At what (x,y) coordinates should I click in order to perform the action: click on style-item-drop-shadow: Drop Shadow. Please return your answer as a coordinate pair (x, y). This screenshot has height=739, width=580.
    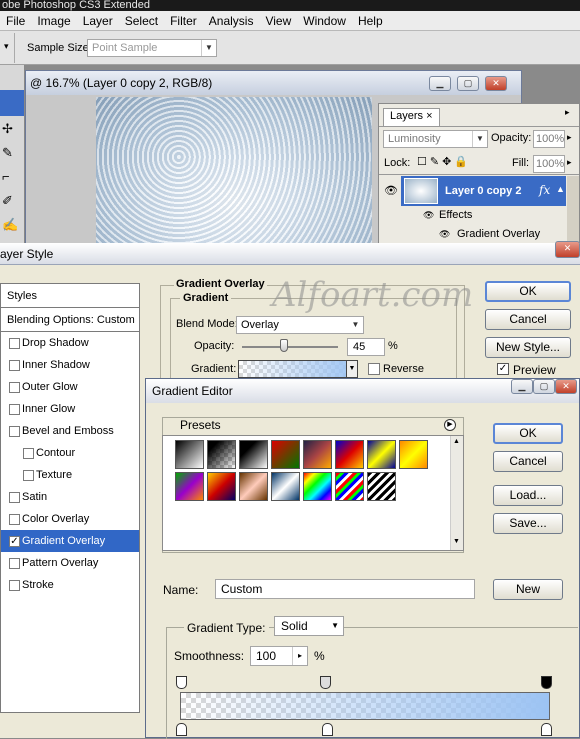
    Looking at the image, I should click on (70, 343).